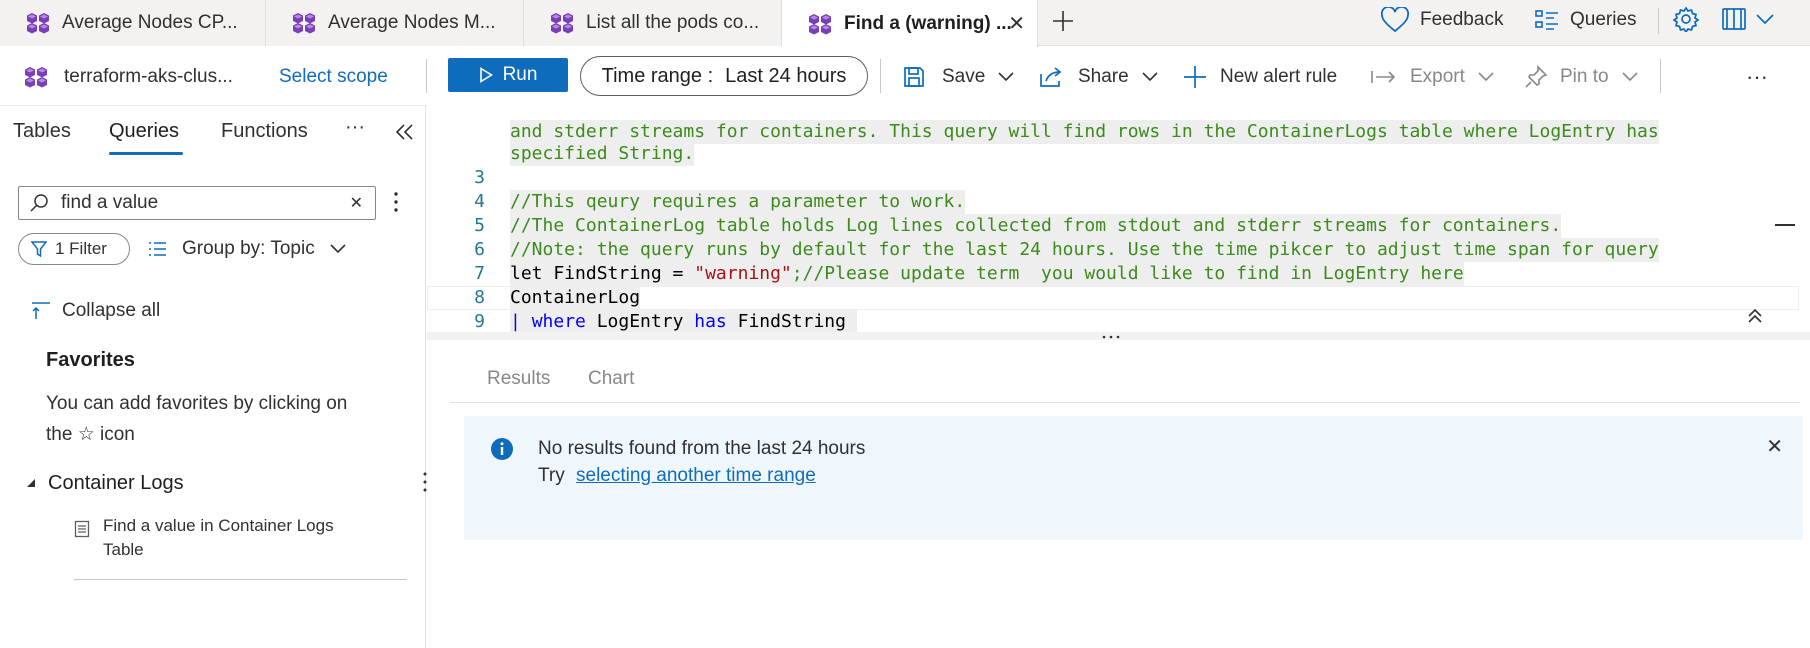 The width and height of the screenshot is (1810, 648). Describe the element at coordinates (1441, 20) in the screenshot. I see `feedback-button: Feedback` at that location.